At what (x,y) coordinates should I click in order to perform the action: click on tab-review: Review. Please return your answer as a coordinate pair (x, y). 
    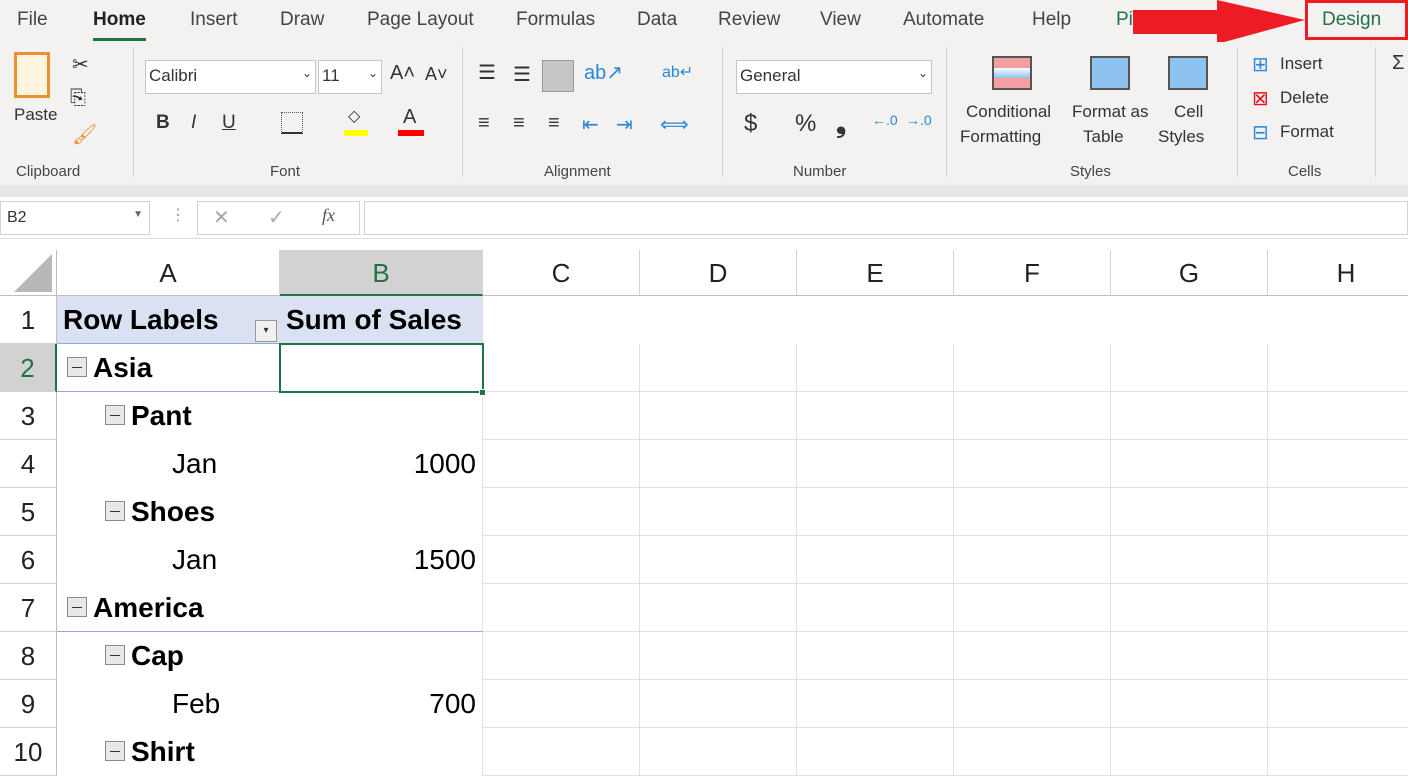
    Looking at the image, I should click on (749, 20).